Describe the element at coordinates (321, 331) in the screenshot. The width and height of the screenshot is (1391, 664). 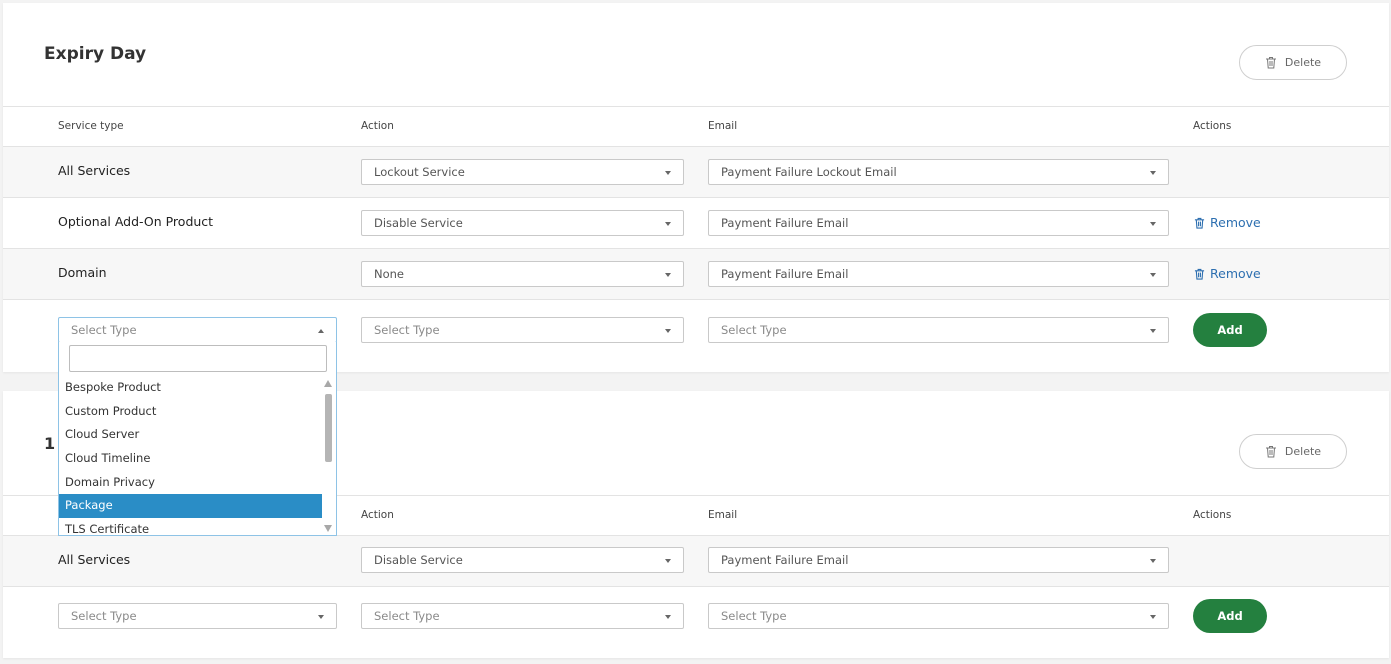
I see `caret-up-icon` at that location.